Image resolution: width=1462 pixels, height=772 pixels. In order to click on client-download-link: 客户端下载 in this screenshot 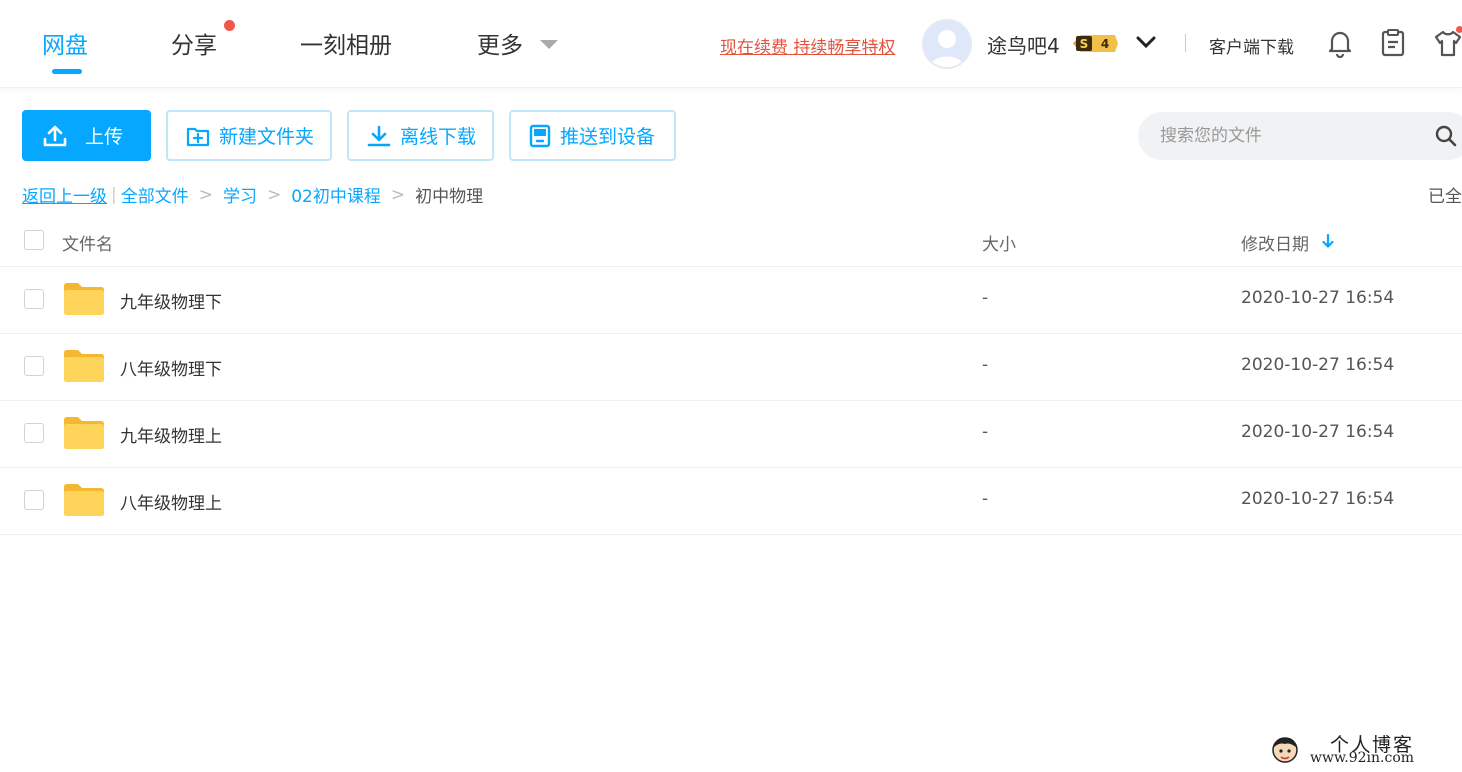, I will do `click(1251, 45)`.